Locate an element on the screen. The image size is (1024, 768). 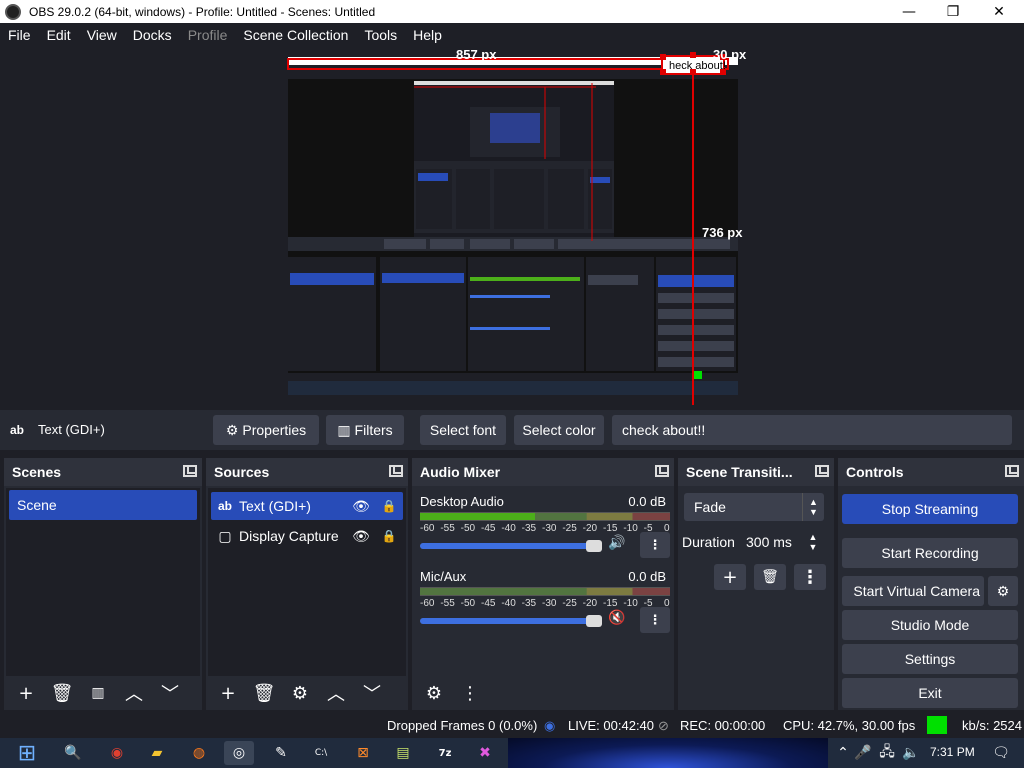
select-font-button: Select font is located at coordinates (463, 430).